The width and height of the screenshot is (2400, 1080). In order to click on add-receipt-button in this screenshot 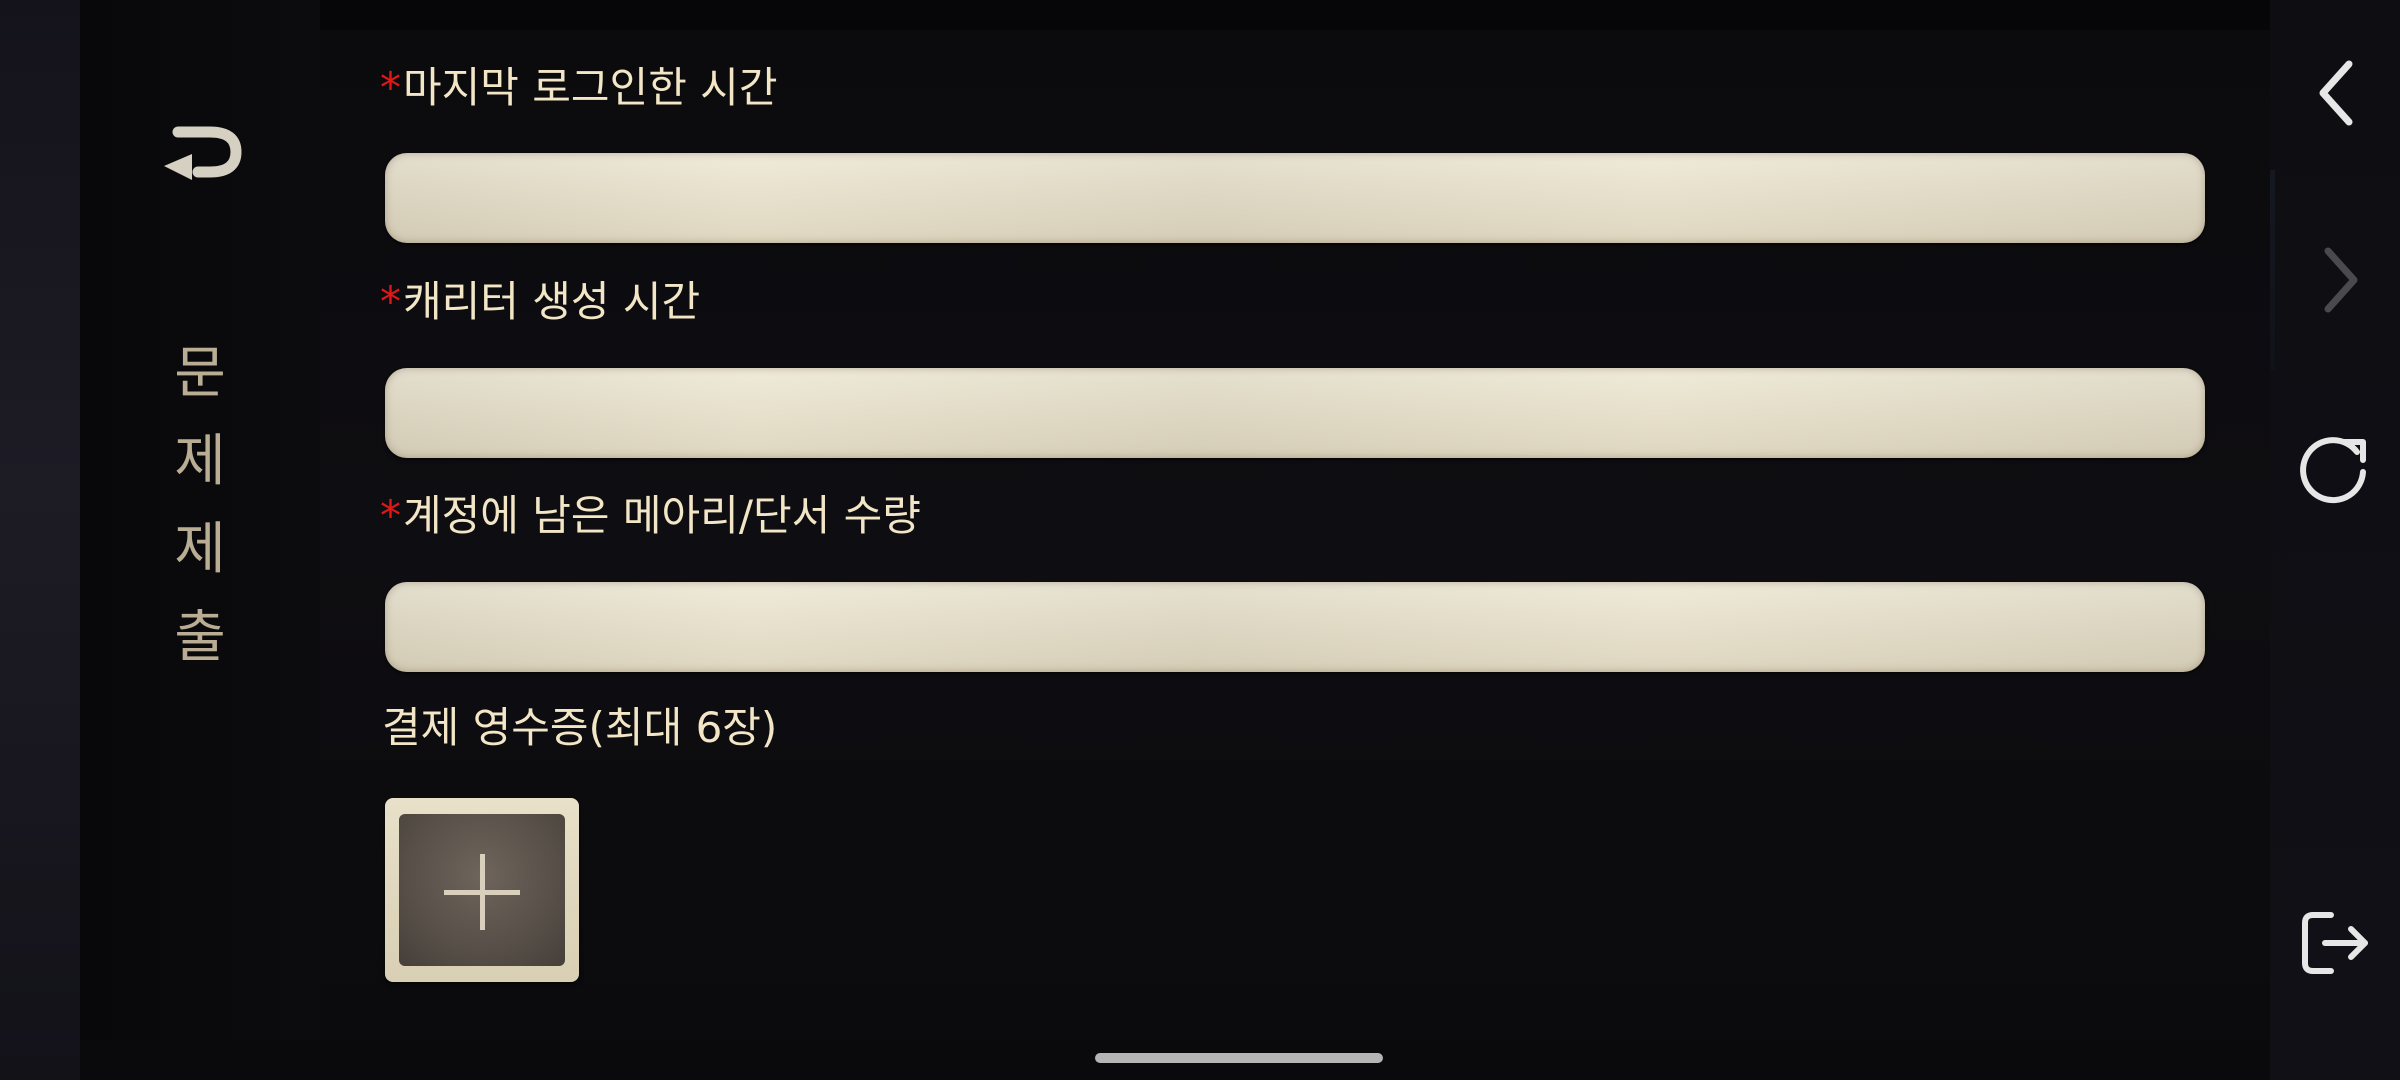, I will do `click(482, 890)`.